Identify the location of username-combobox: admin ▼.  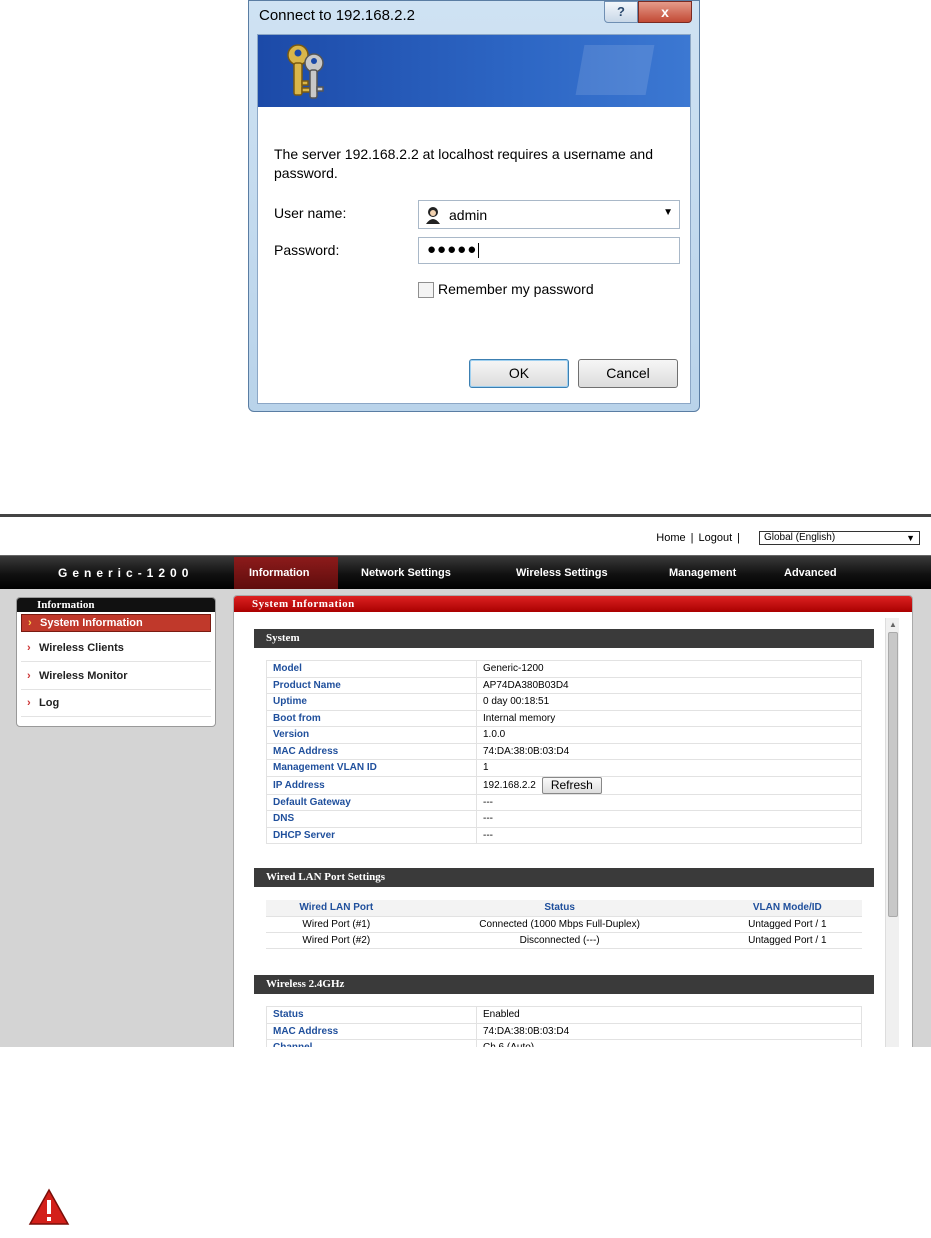
(549, 214).